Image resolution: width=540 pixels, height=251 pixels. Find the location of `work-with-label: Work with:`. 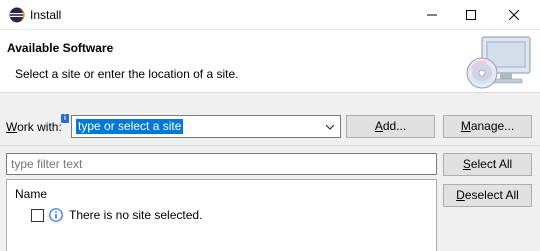

work-with-label: Work with: is located at coordinates (34, 127).